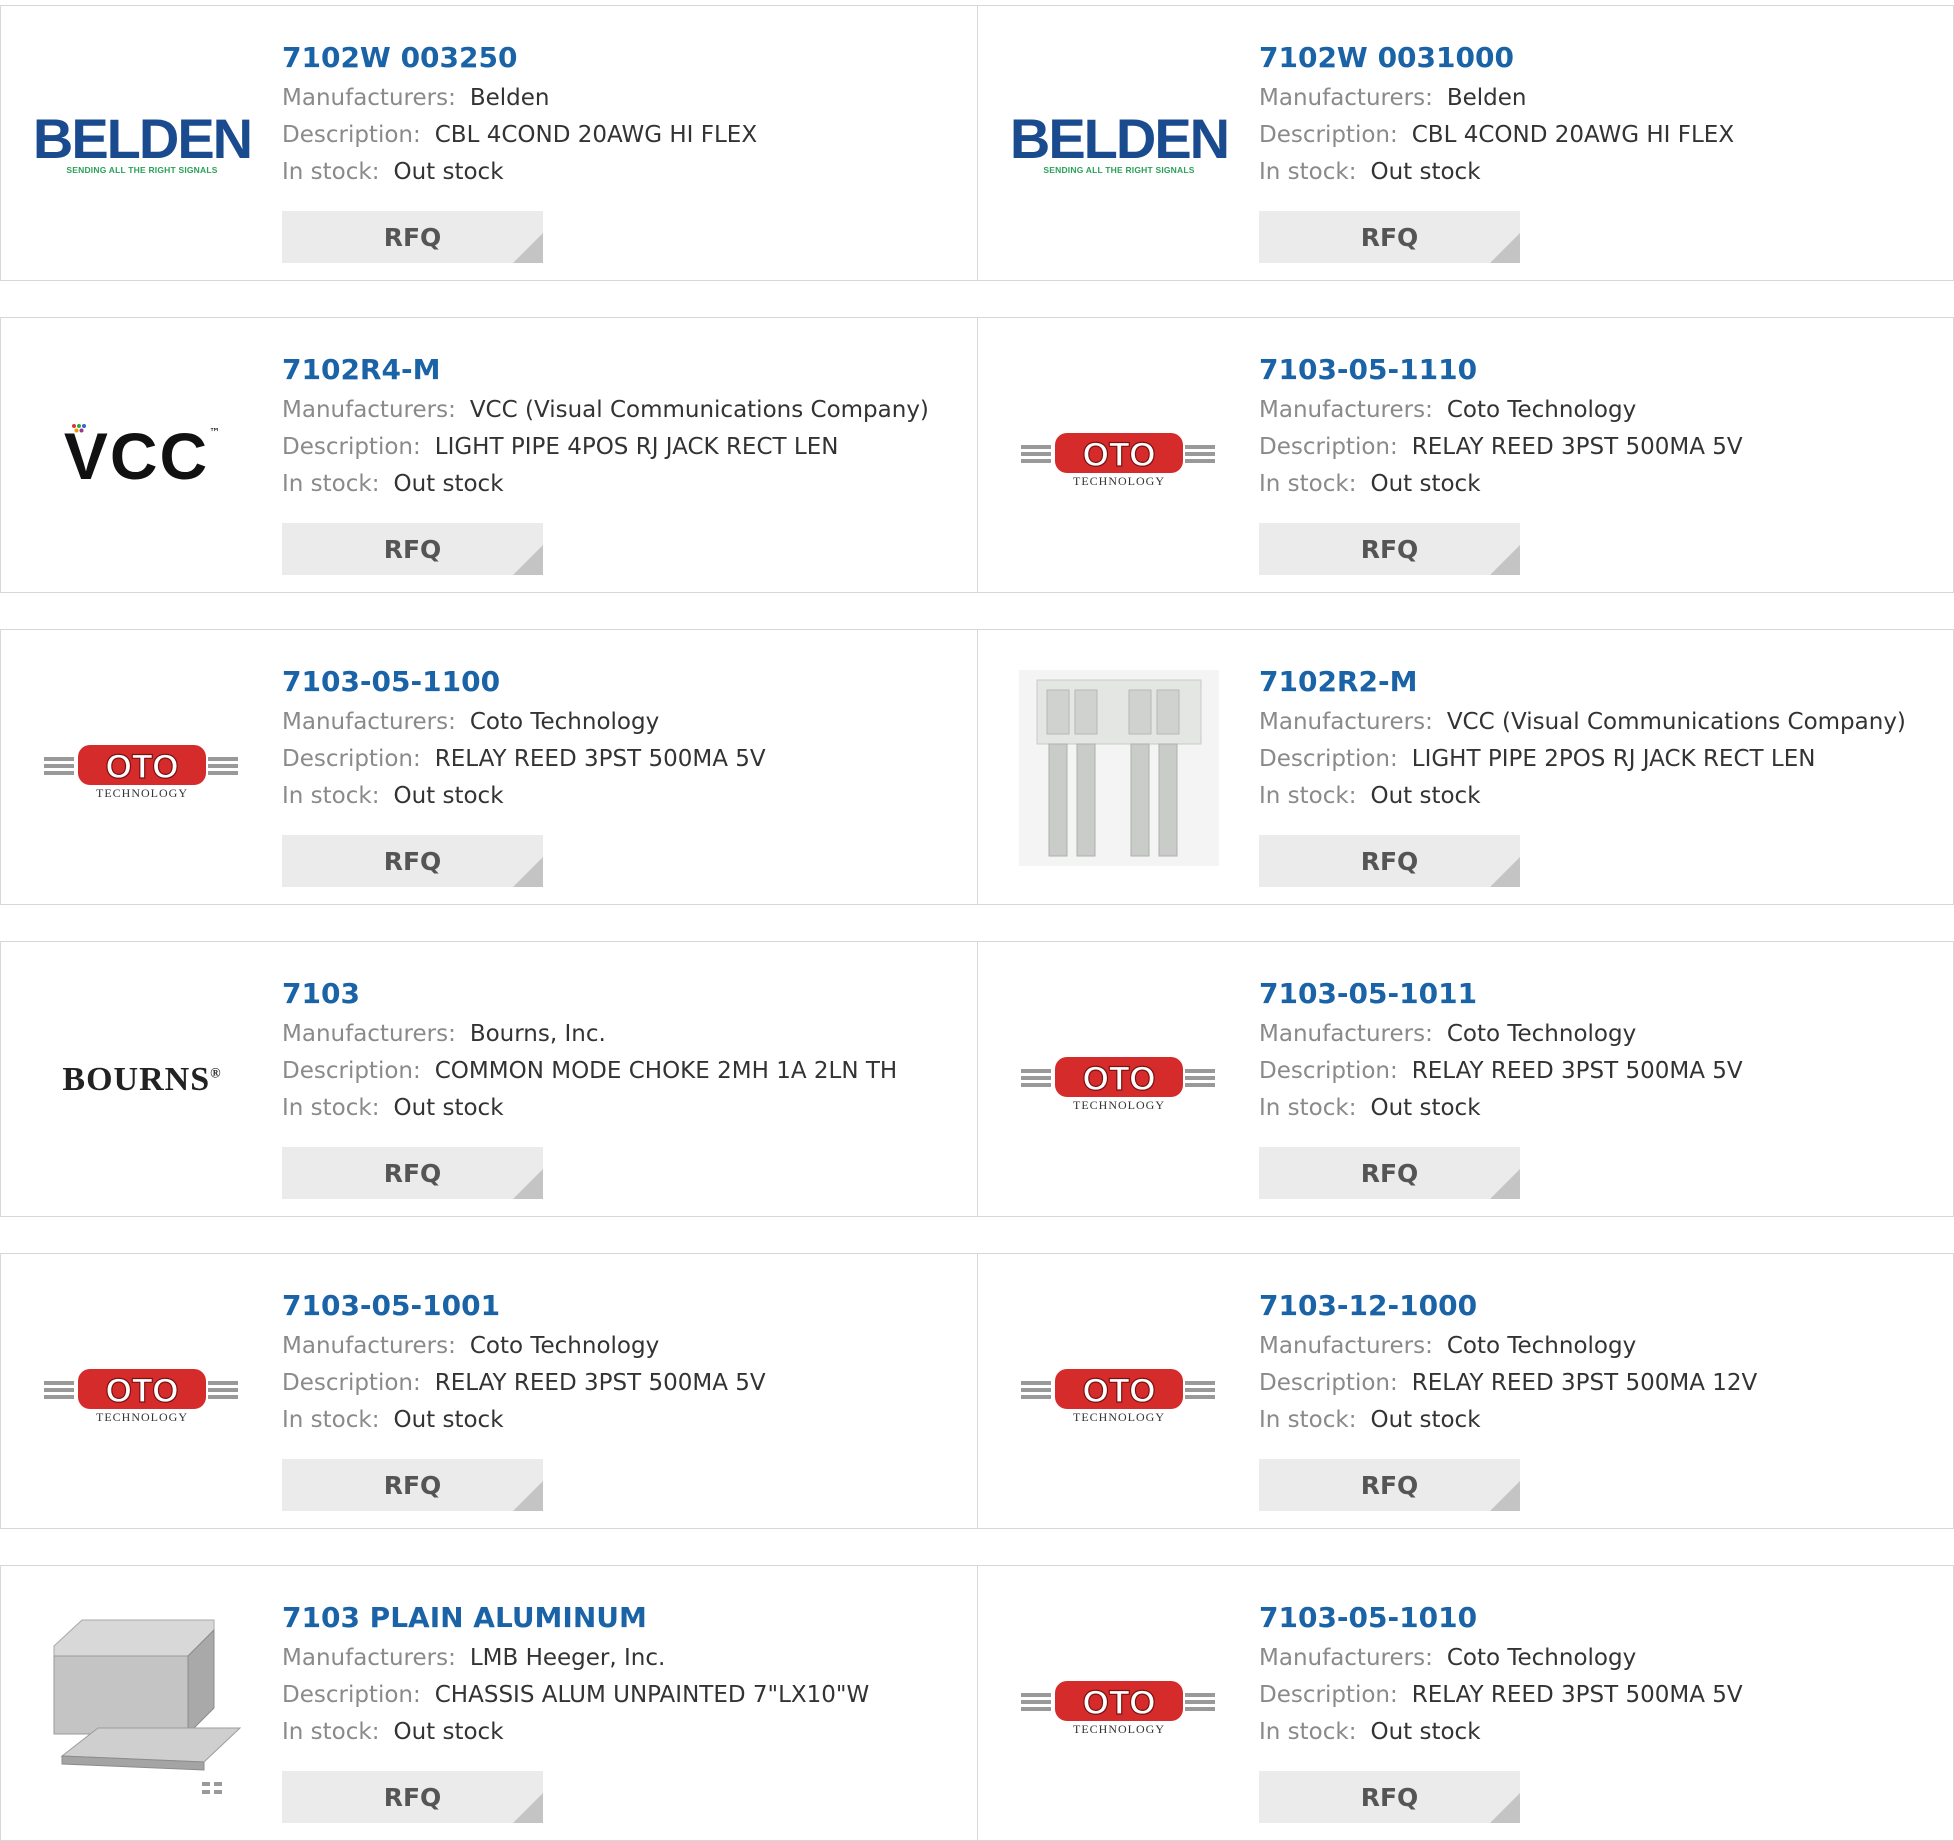 This screenshot has width=1954, height=1841. I want to click on description-value: RELAY REED 3PST 500MA 12V, so click(1584, 1383).